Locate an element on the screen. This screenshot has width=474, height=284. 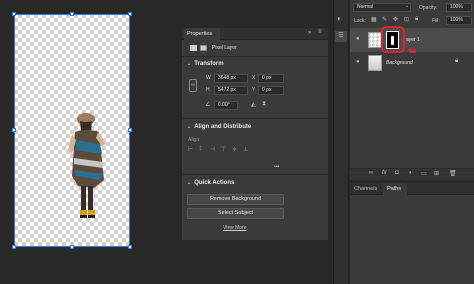
angle-field: 0.00° is located at coordinates (226, 105).